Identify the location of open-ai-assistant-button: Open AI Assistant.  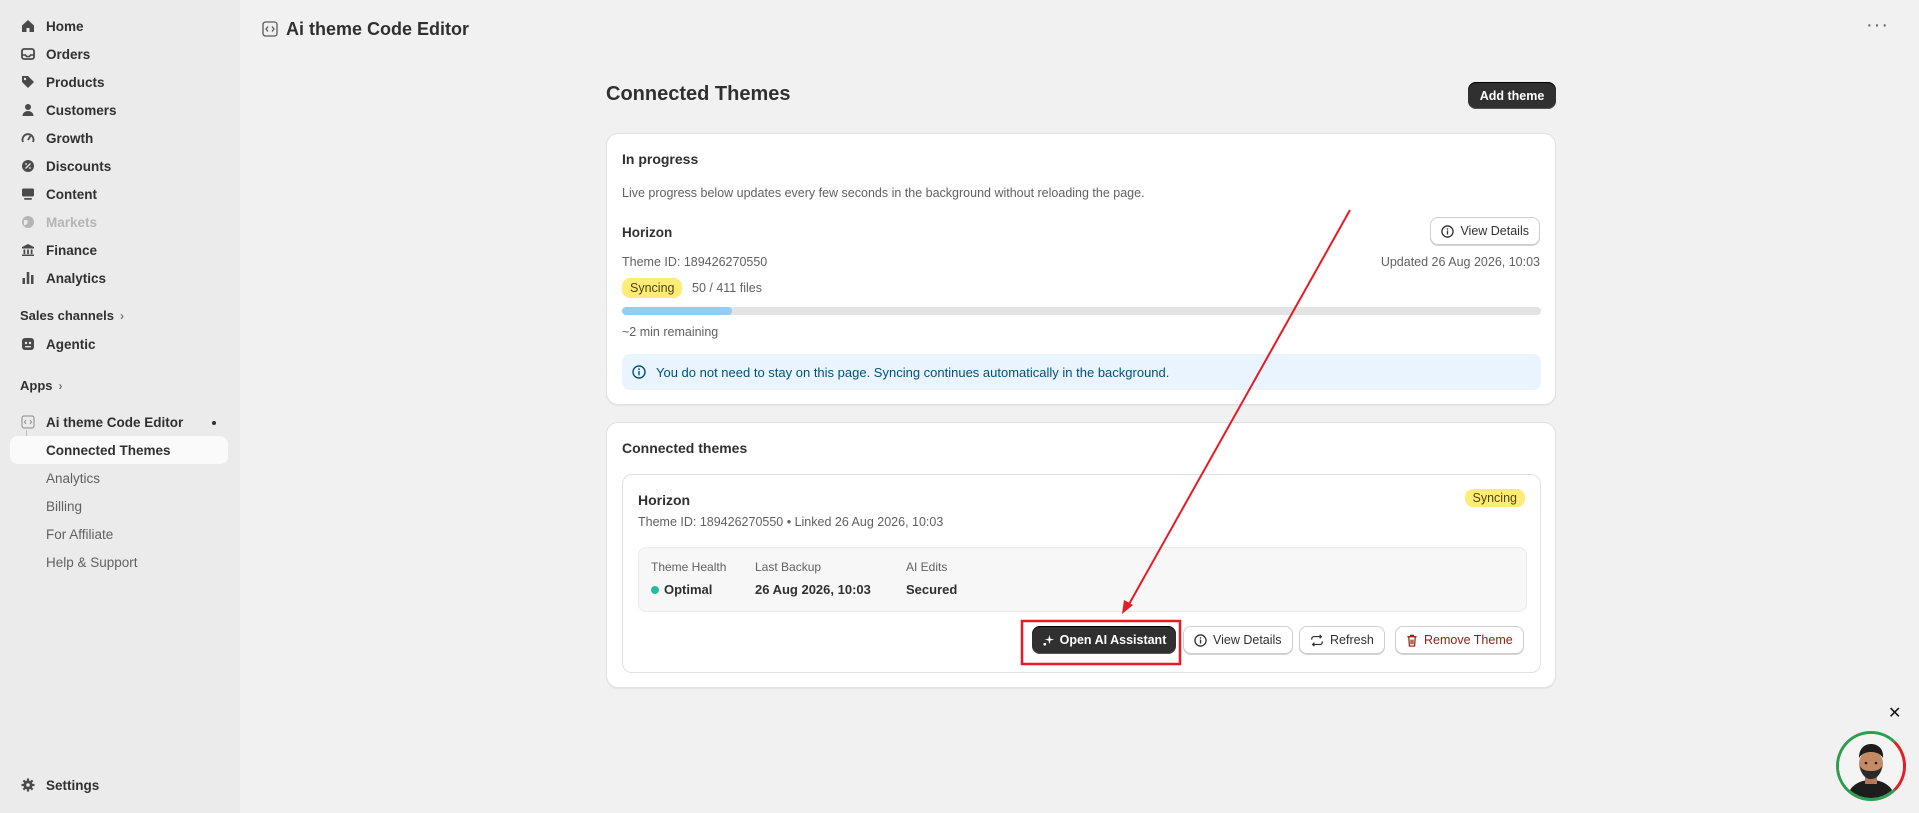
(1104, 640).